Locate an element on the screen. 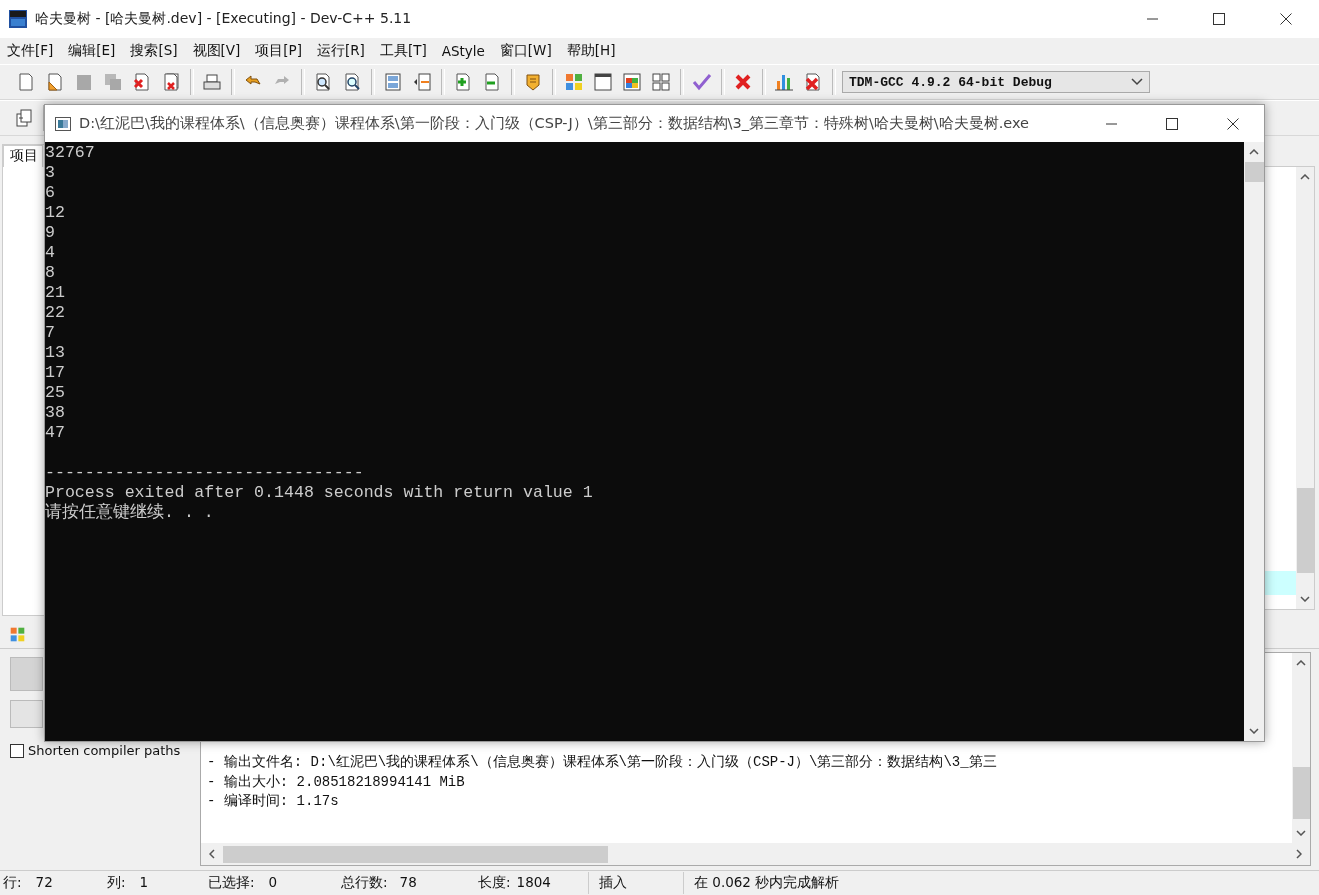 The width and height of the screenshot is (1319, 895). log-line: - 输出文件名: D:\红泥巴\我的课程体系\（信息奥赛）课程体系\第一阶段：入门级（CSP-J）\第三部分：数据结构\3_第三 is located at coordinates (602, 762).